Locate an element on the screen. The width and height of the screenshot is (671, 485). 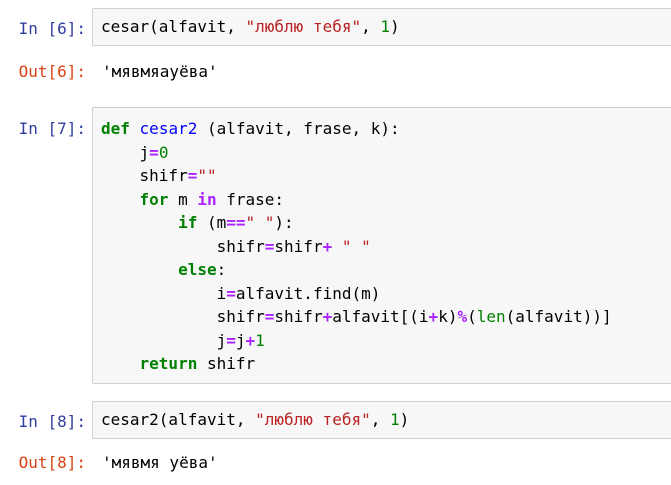
code-line: i=alfavit.find(m) is located at coordinates (241, 294).